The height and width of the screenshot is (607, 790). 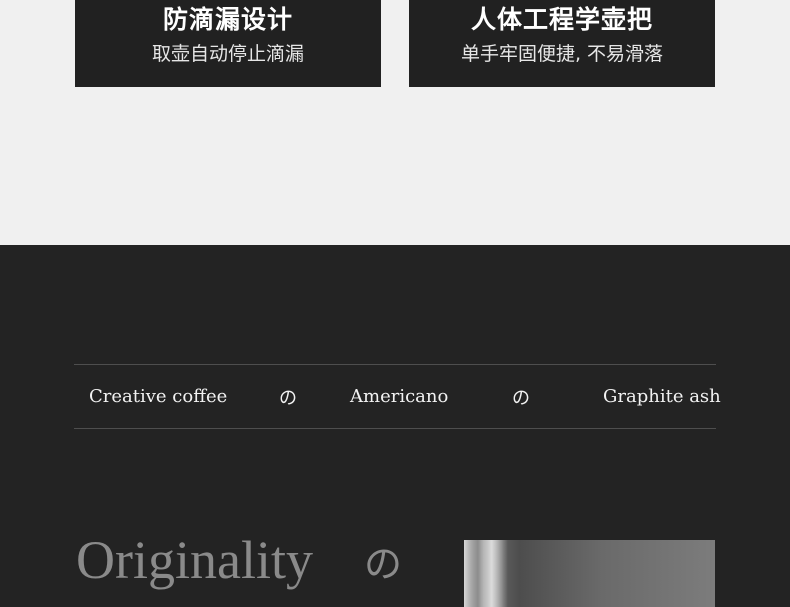 I want to click on feature-subtitle: 单手牢固便捷, 不易滑落, so click(x=562, y=54).